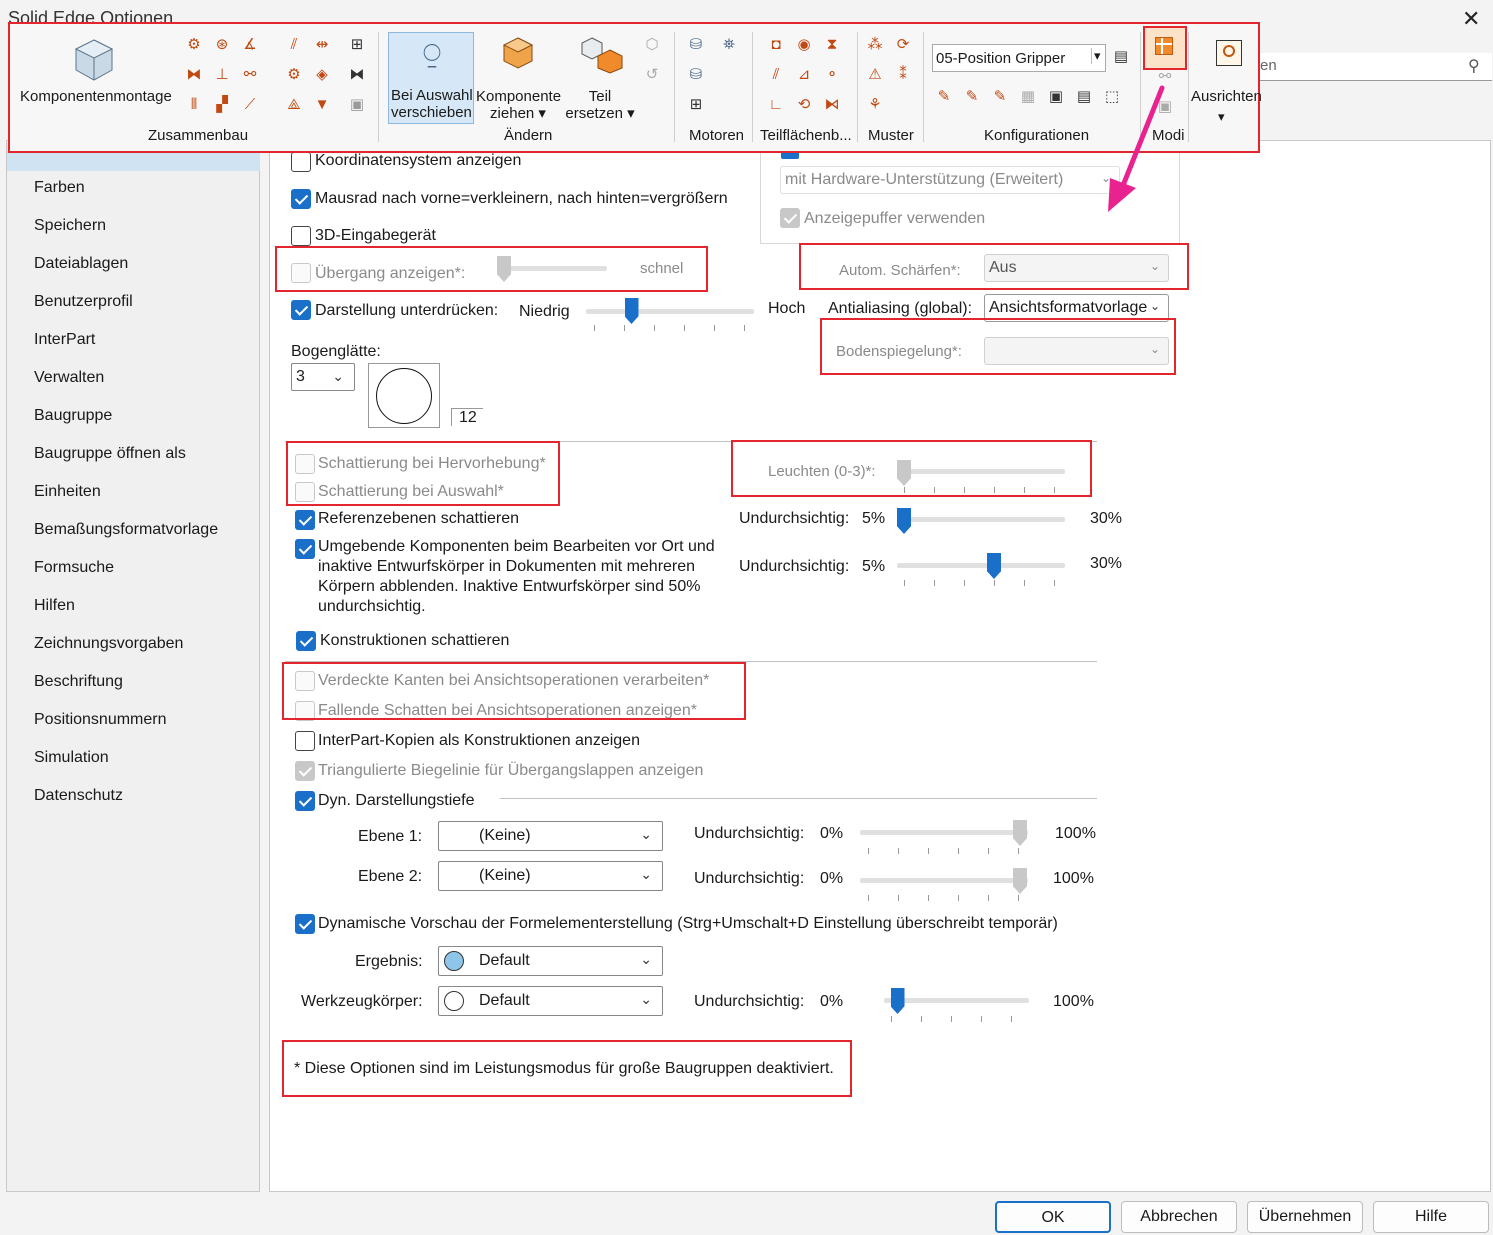 Image resolution: width=1493 pixels, height=1235 pixels. What do you see at coordinates (78, 796) in the screenshot?
I see `sidebar-item: Datenschutz` at bounding box center [78, 796].